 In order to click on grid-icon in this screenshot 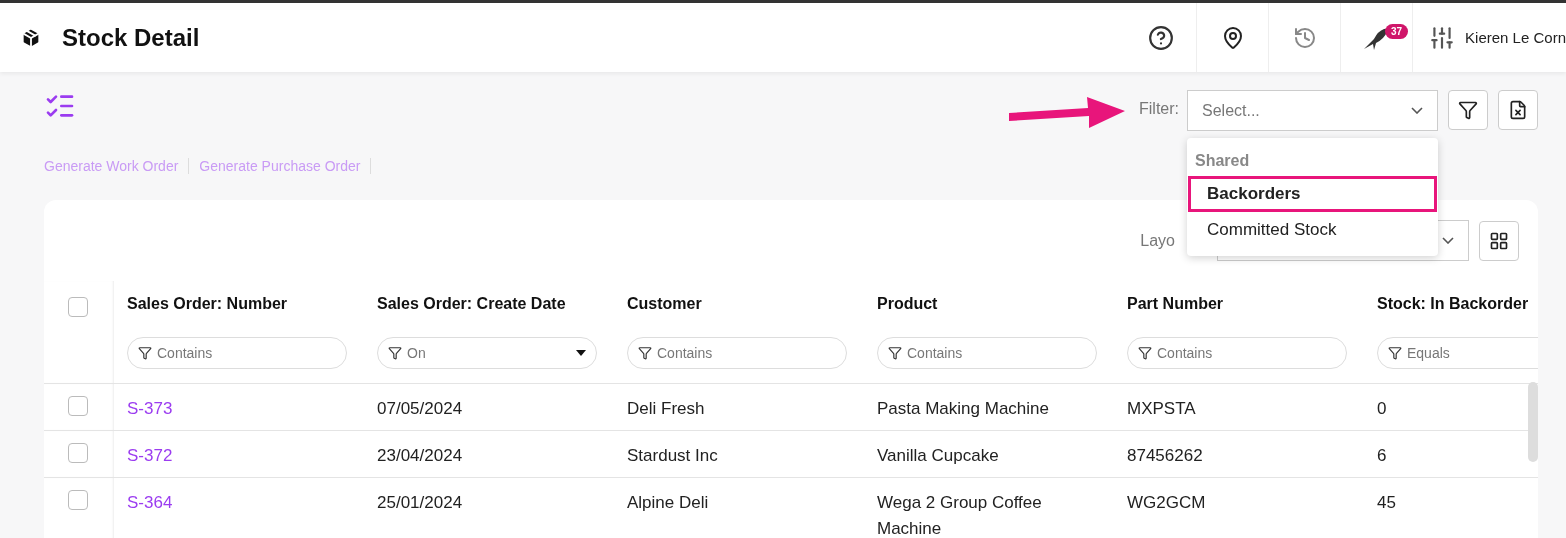, I will do `click(1499, 240)`.